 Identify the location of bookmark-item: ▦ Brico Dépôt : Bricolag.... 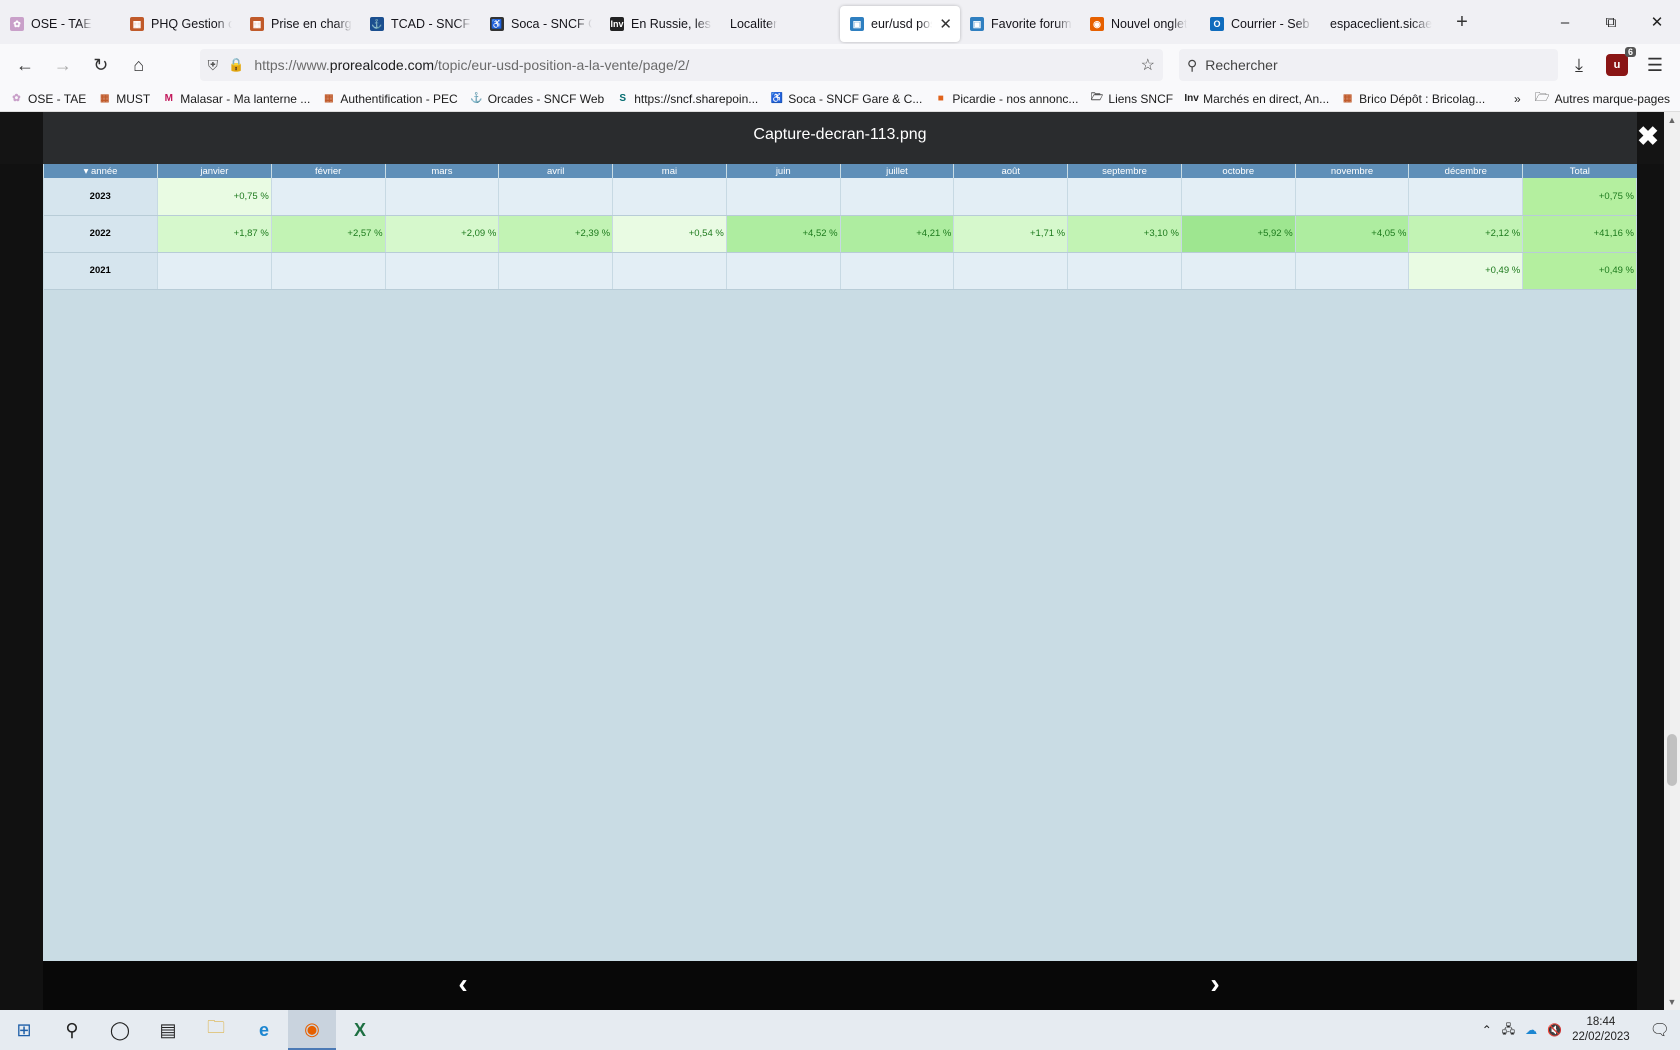
(1413, 99).